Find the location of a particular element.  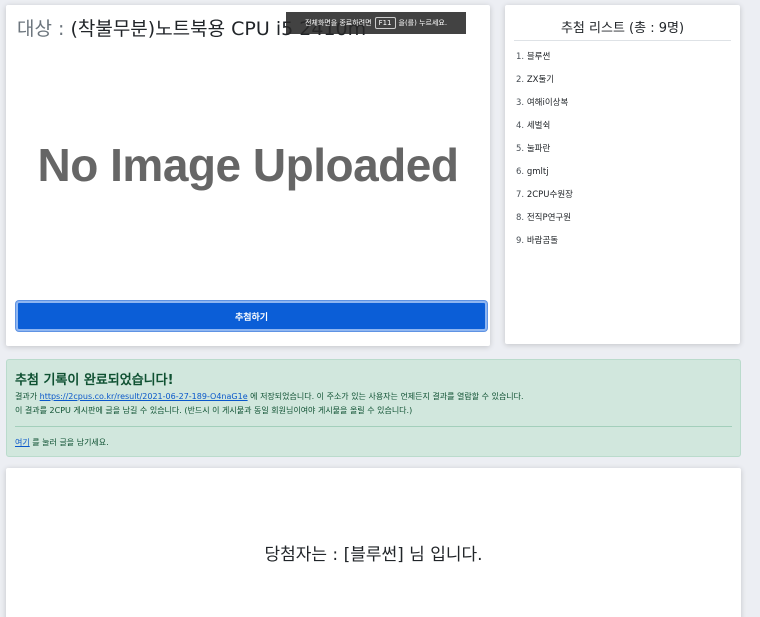

alert-divider is located at coordinates (373, 426).